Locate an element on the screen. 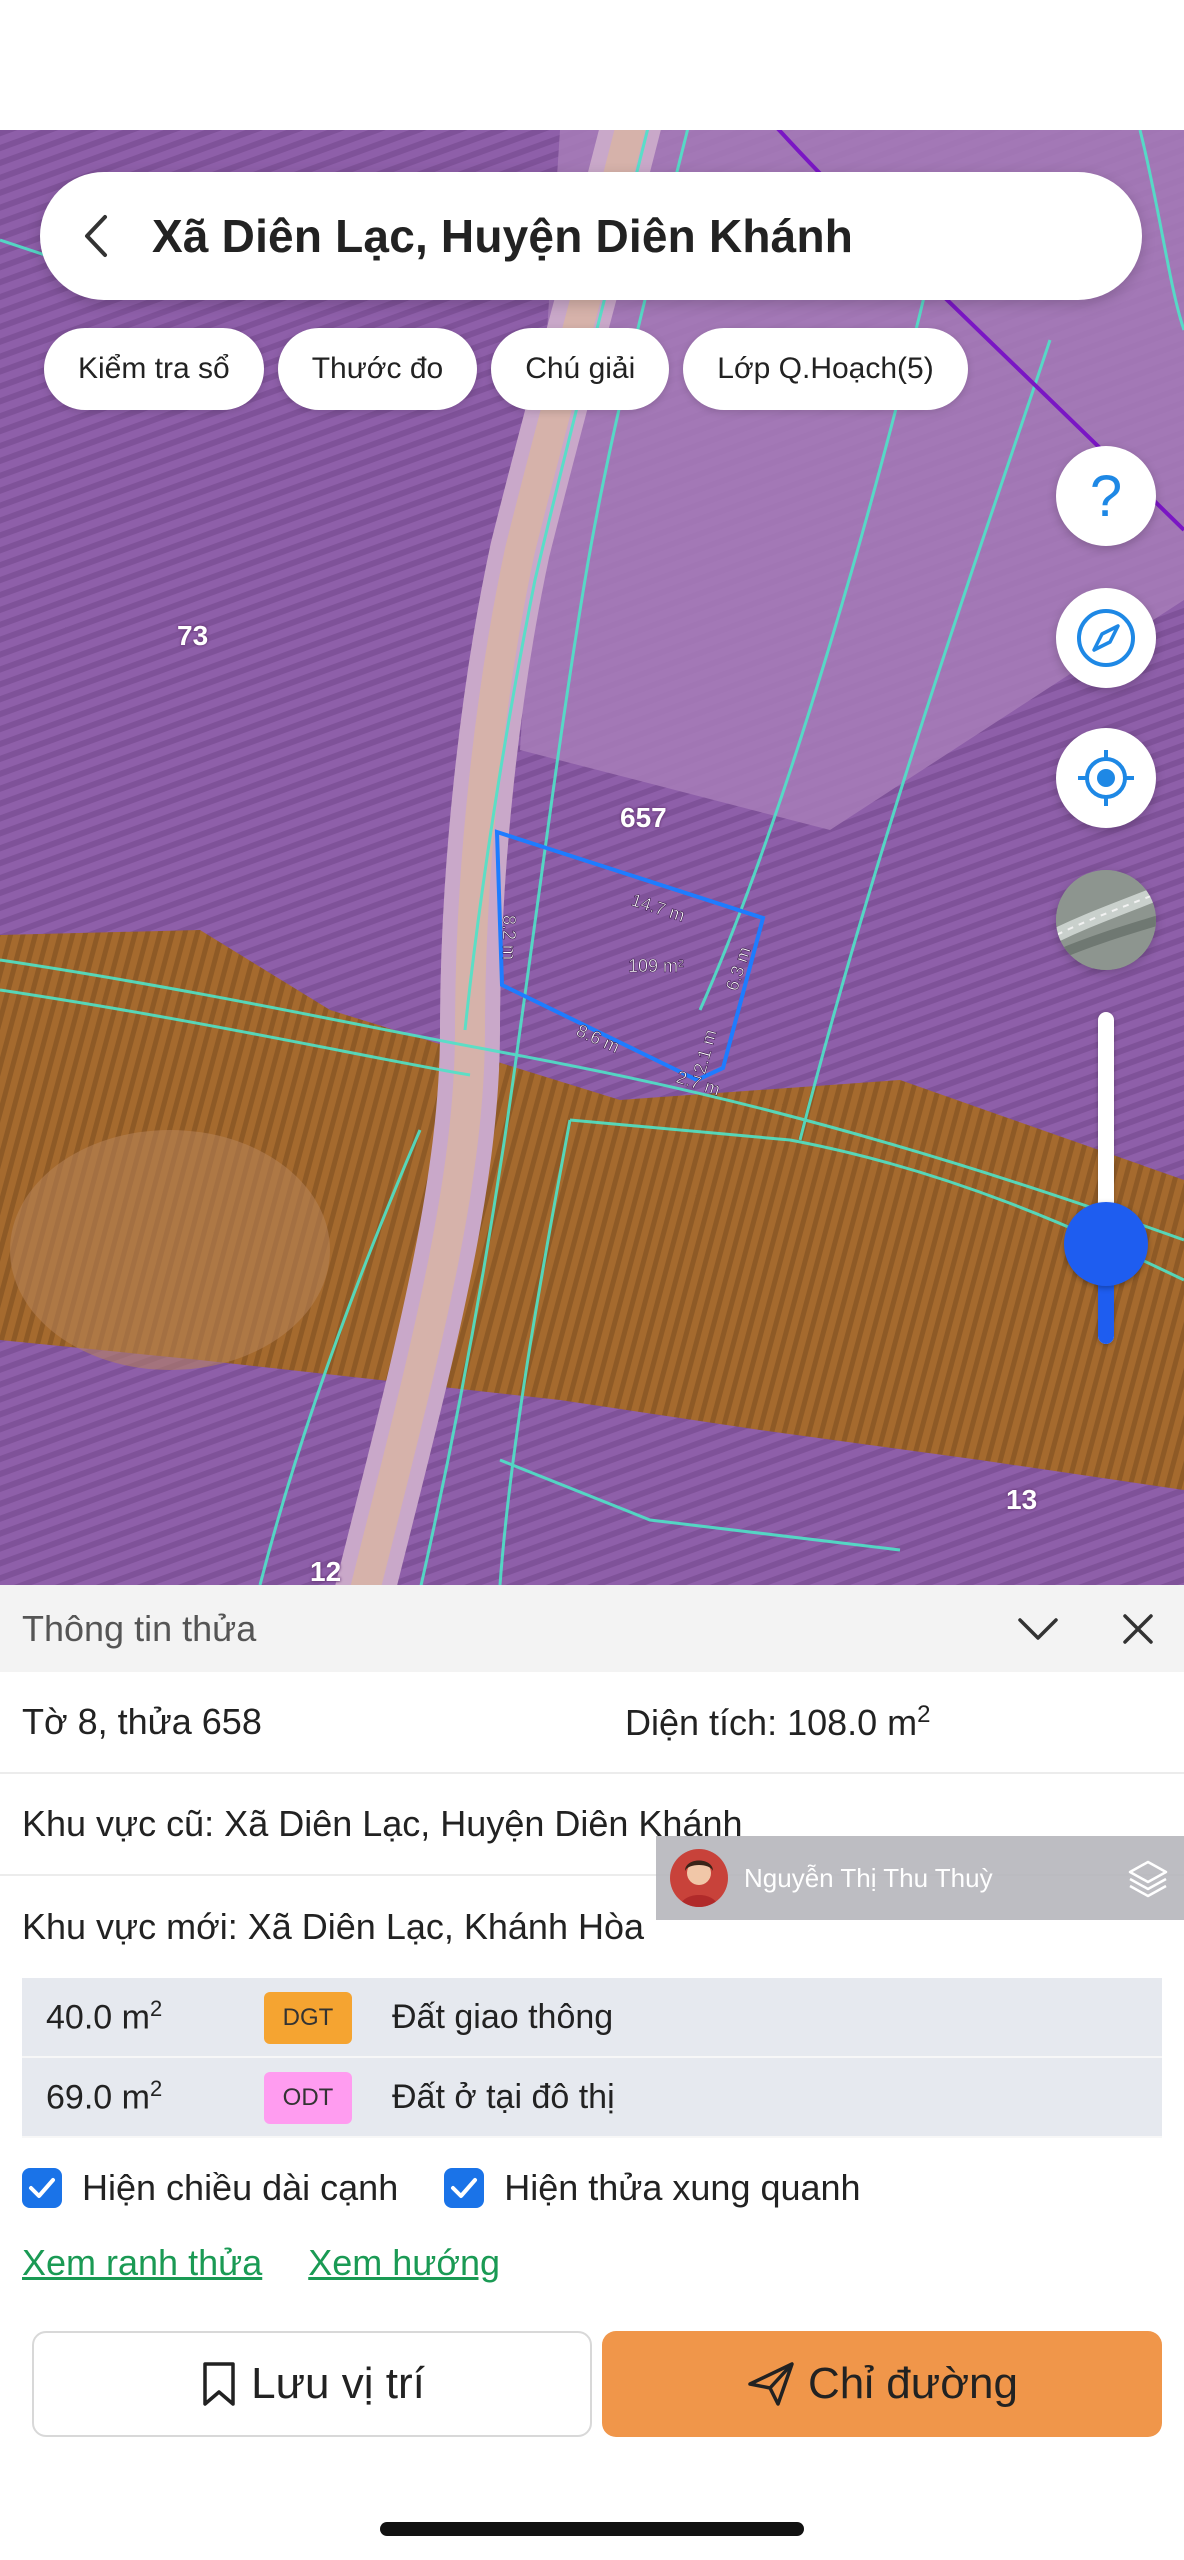 This screenshot has height=2560, width=1184. user-name: Nguyễn Thị Thu Thuỳ is located at coordinates (868, 1877).